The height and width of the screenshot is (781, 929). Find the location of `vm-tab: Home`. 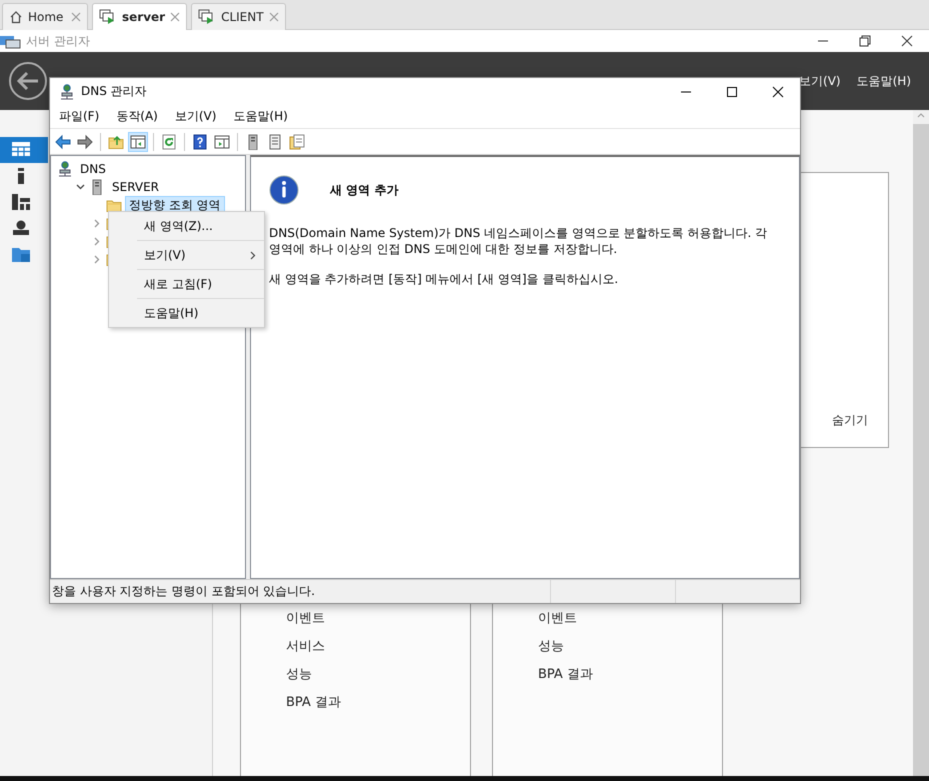

vm-tab: Home is located at coordinates (45, 16).